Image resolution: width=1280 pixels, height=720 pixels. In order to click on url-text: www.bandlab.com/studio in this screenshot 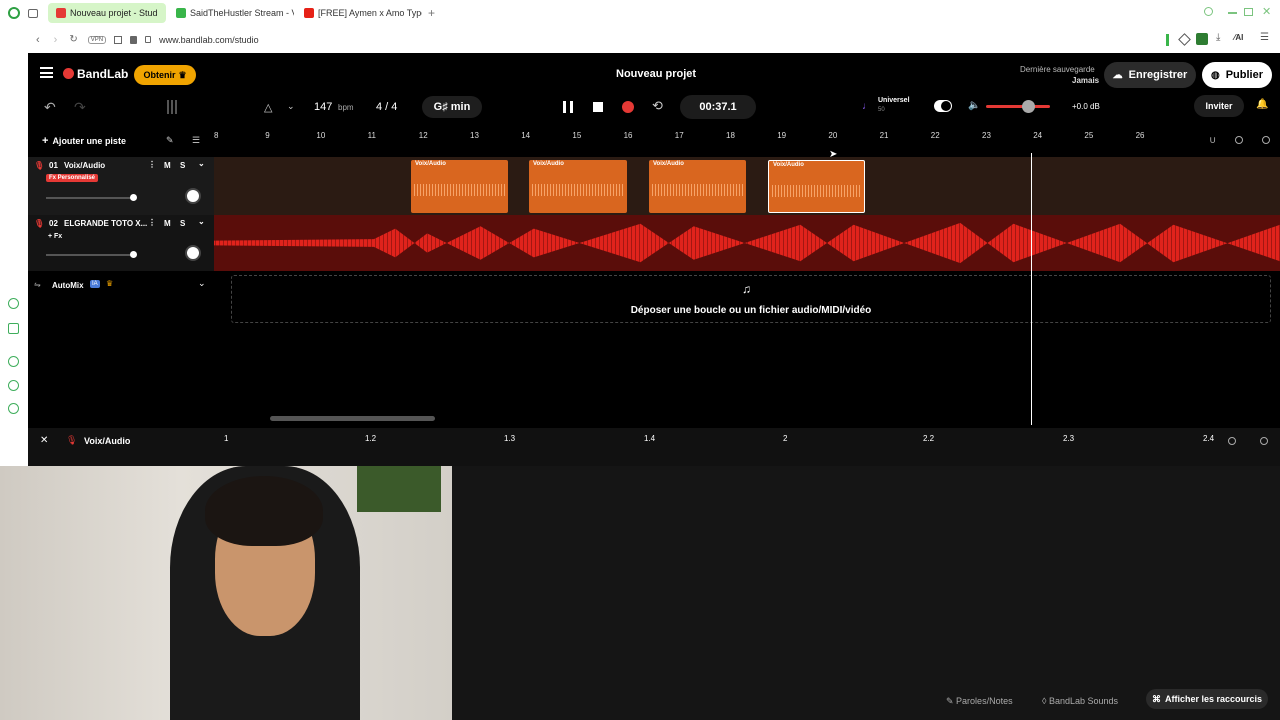, I will do `click(209, 40)`.